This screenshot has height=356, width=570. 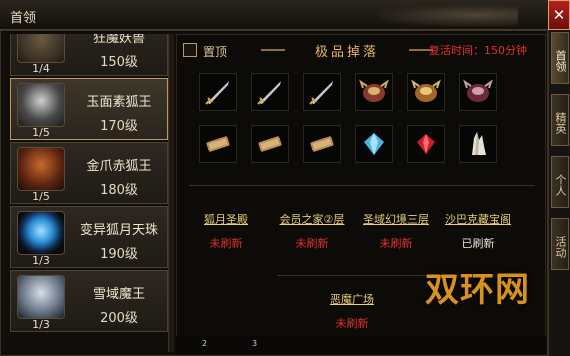 What do you see at coordinates (118, 230) in the screenshot?
I see `boss-name: 变异狐月天珠` at bounding box center [118, 230].